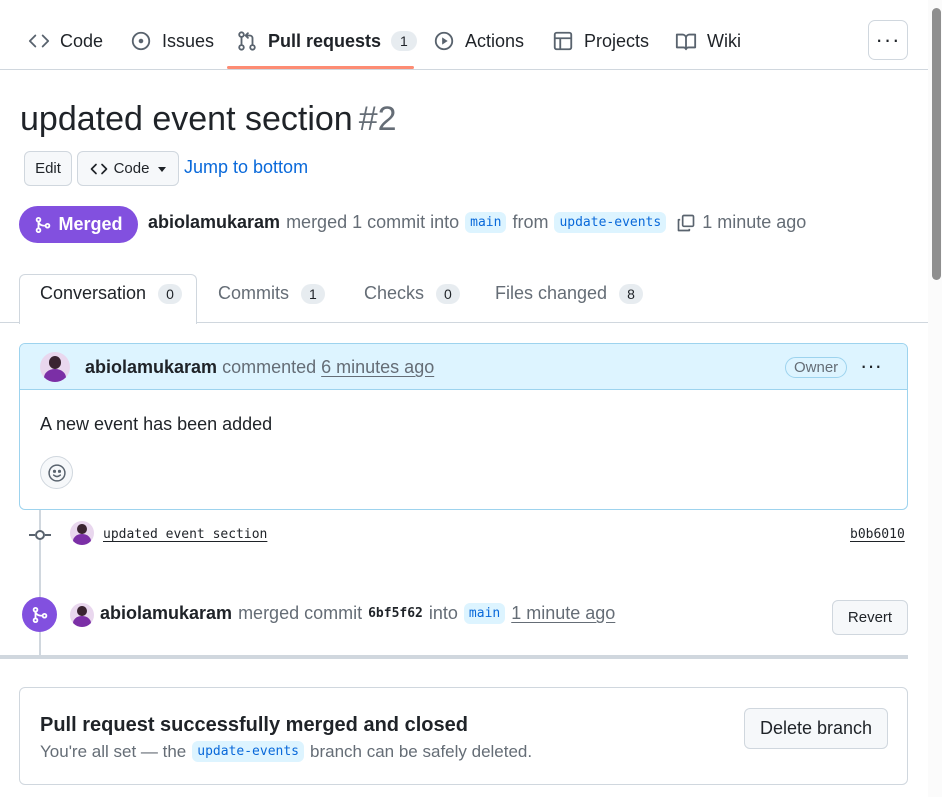 The width and height of the screenshot is (942, 797). I want to click on comment-action: commented, so click(269, 367).